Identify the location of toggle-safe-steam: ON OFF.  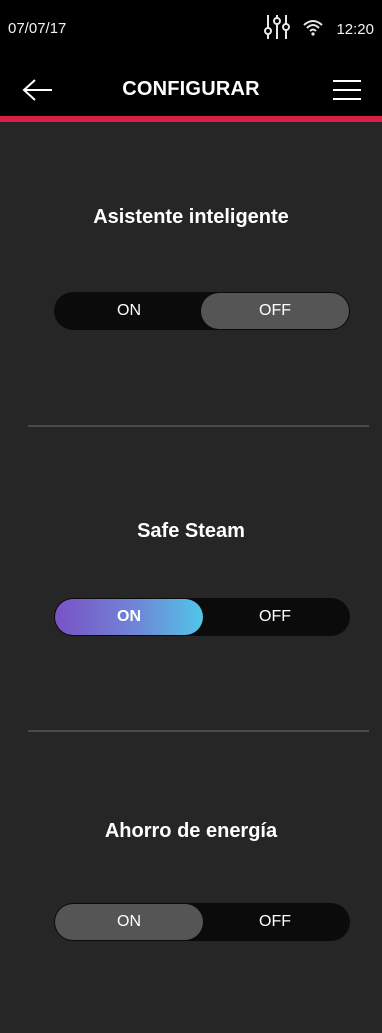
(202, 617).